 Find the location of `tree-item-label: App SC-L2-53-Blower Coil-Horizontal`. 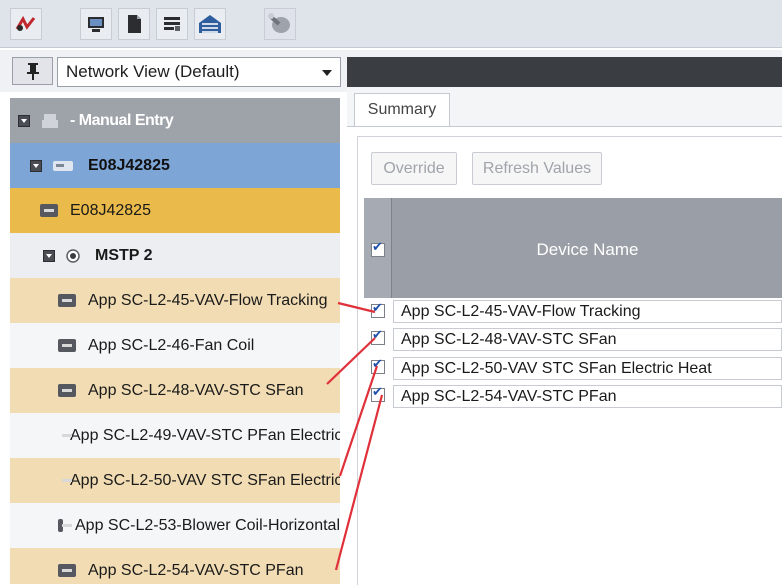

tree-item-label: App SC-L2-53-Blower Coil-Horizontal is located at coordinates (207, 525).